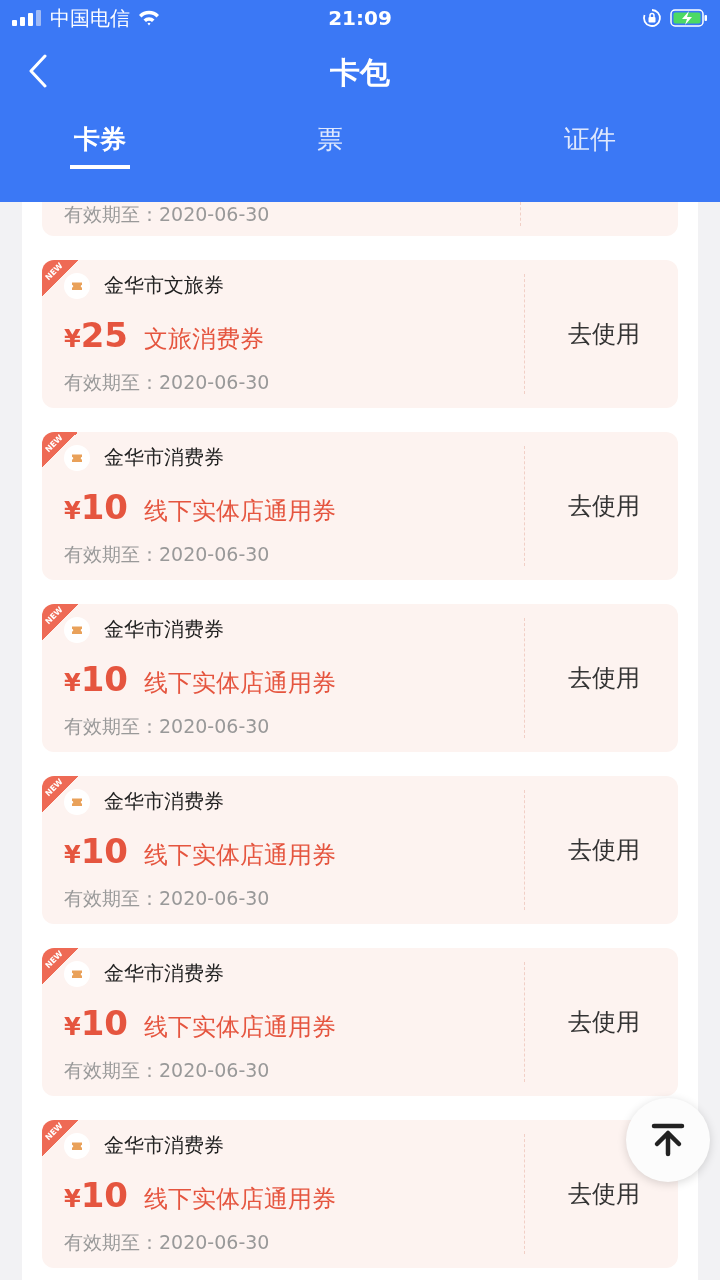  What do you see at coordinates (96, 334) in the screenshot?
I see `coupon-amount: ¥25` at bounding box center [96, 334].